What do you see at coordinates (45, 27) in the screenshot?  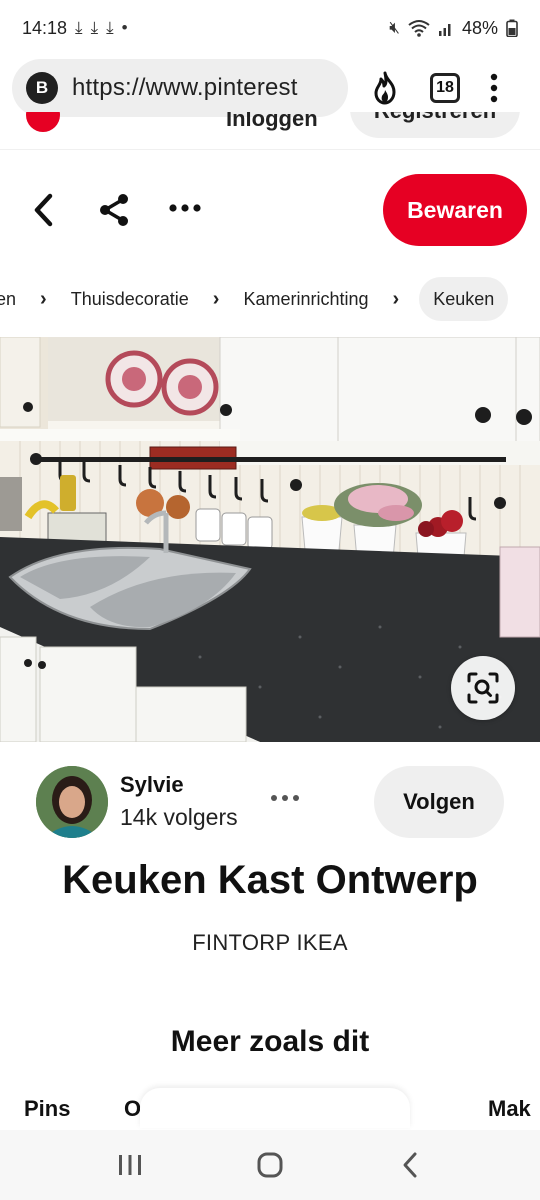 I see `status-time: 14:18` at bounding box center [45, 27].